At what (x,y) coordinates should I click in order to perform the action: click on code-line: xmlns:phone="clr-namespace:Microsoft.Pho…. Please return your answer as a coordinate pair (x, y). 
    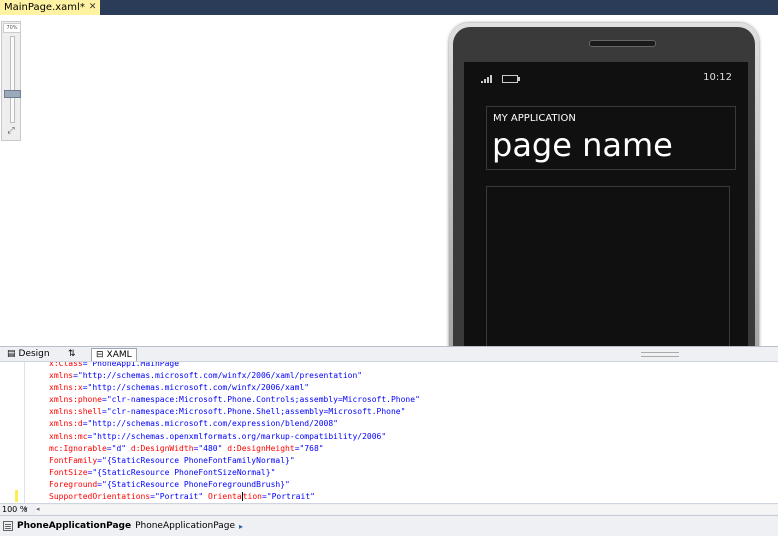
    Looking at the image, I should click on (234, 400).